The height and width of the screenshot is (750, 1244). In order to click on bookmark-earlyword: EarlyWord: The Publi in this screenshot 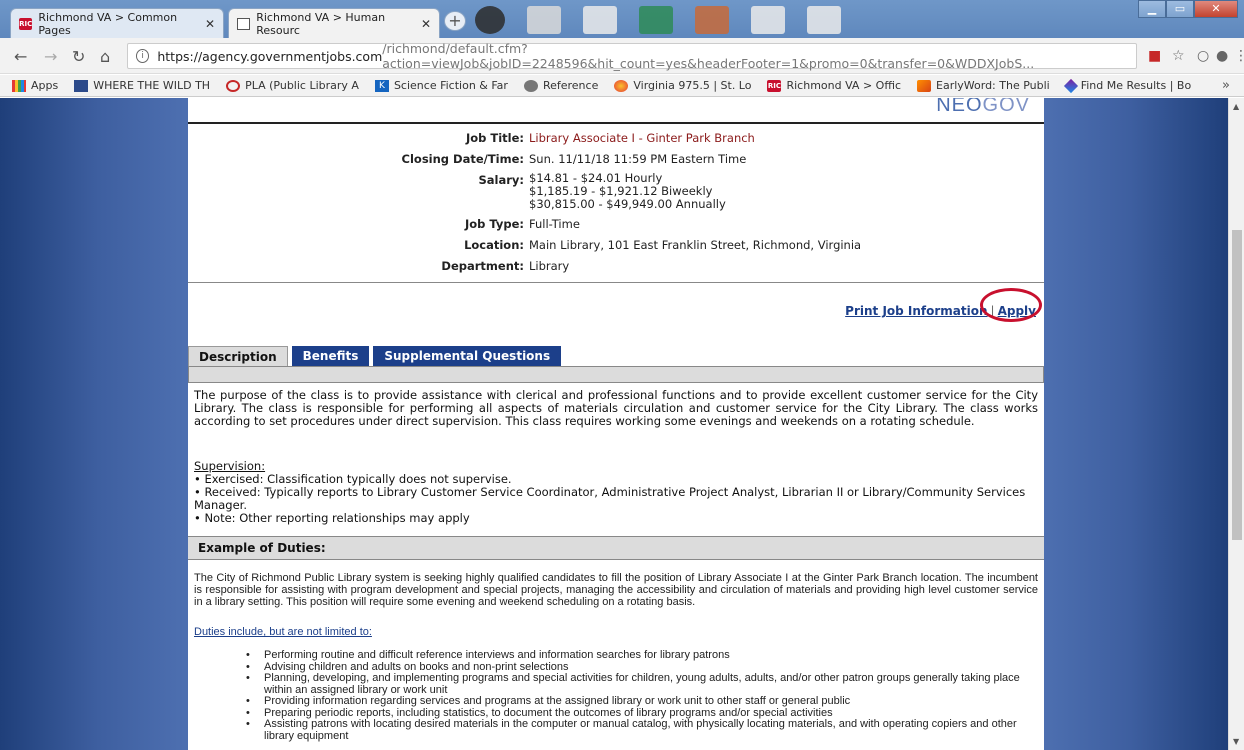, I will do `click(983, 85)`.